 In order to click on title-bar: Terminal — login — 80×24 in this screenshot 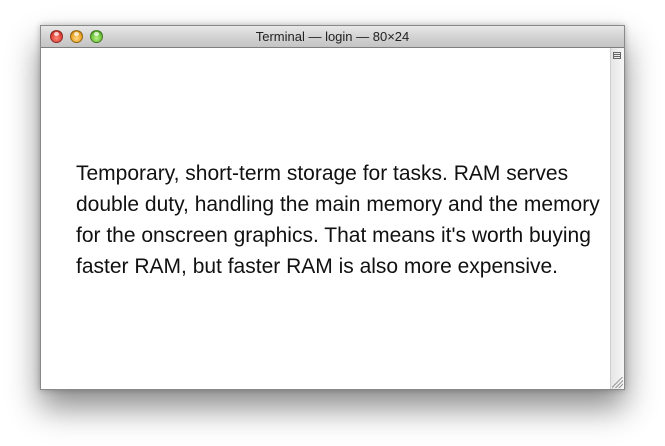, I will do `click(332, 37)`.